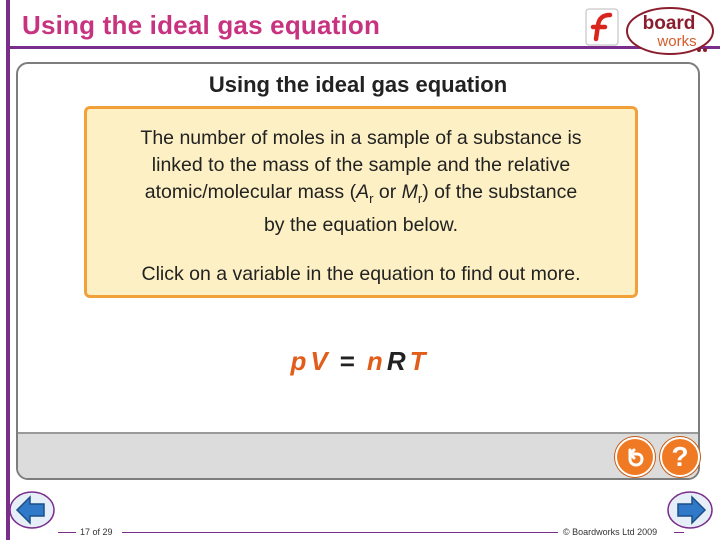 This screenshot has width=720, height=540. Describe the element at coordinates (361, 224) in the screenshot. I see `info-line-4: by the equation below.` at that location.